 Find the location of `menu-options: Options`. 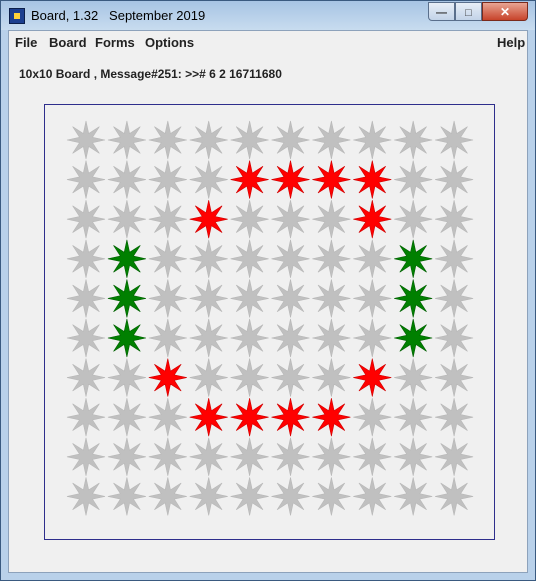

menu-options: Options is located at coordinates (169, 42).